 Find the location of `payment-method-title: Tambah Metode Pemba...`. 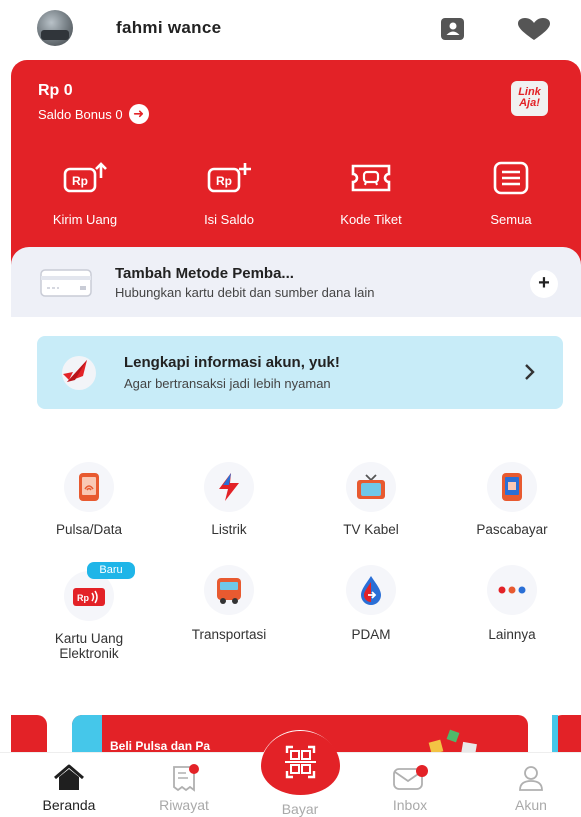

payment-method-title: Tambah Metode Pemba... is located at coordinates (204, 273).